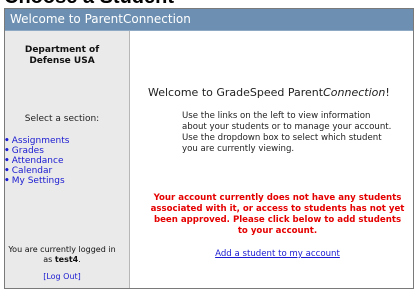 The width and height of the screenshot is (418, 291). Describe the element at coordinates (62, 50) in the screenshot. I see `org-line-1: Department of` at that location.